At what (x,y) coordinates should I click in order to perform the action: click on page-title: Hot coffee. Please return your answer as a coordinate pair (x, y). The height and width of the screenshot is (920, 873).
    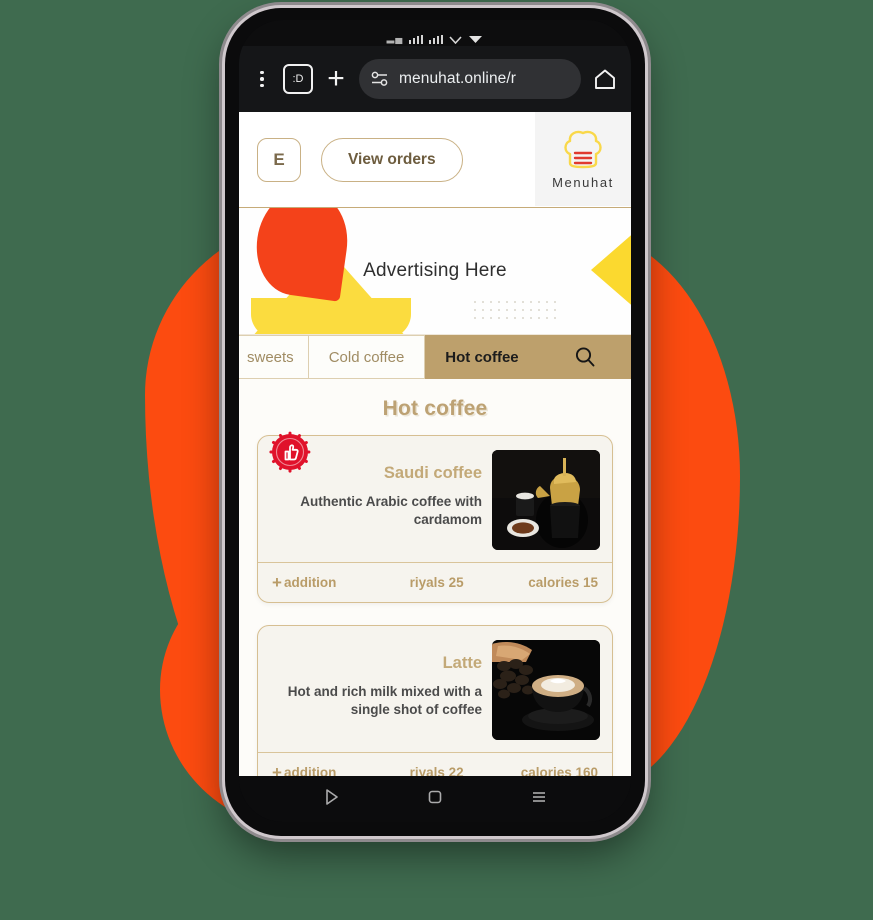
    Looking at the image, I should click on (435, 408).